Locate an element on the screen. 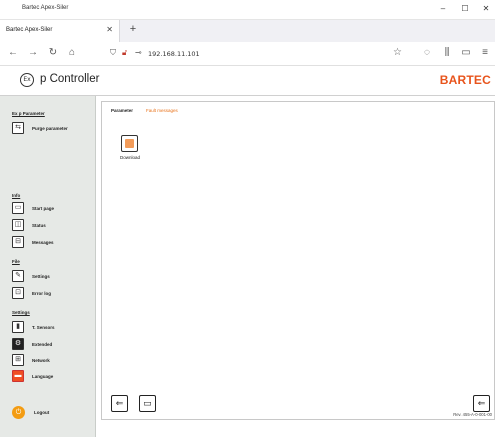 The width and height of the screenshot is (495, 437). sidebar-item-error-log: ⊡ Error log is located at coordinates (52, 294).